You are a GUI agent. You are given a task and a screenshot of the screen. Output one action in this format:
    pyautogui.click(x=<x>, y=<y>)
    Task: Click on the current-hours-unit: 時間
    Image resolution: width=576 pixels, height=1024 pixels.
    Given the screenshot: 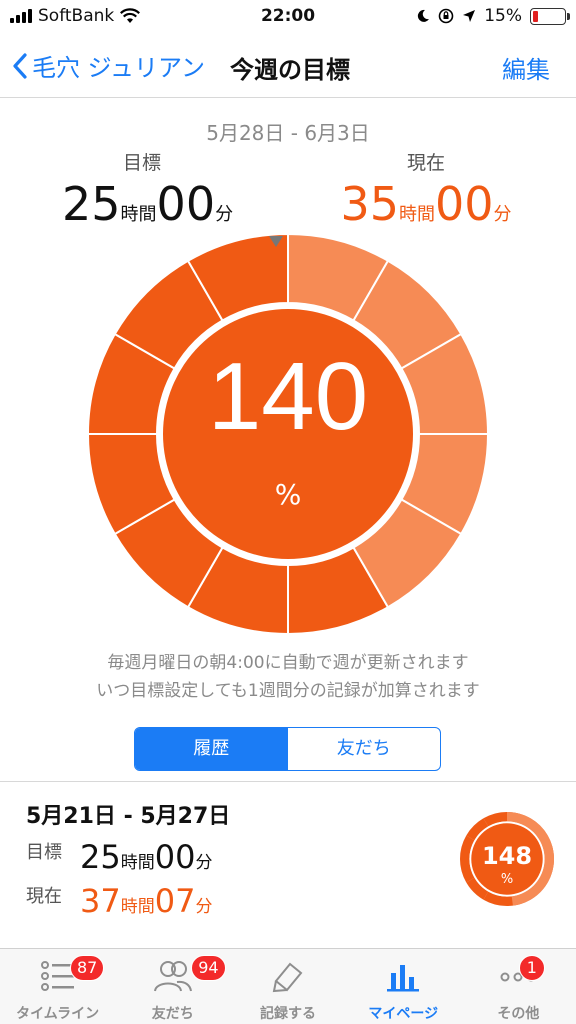 What is the action you would take?
    pyautogui.click(x=417, y=214)
    